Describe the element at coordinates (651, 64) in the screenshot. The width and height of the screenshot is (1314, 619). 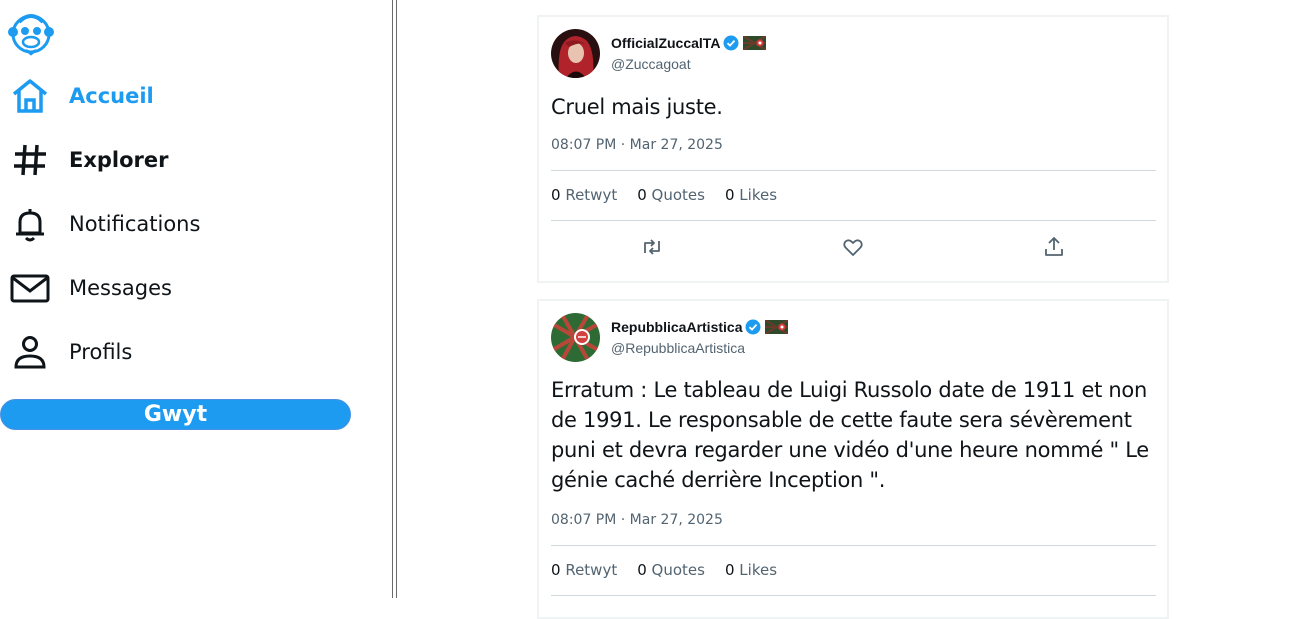
I see `handle: @Zuccagoat` at that location.